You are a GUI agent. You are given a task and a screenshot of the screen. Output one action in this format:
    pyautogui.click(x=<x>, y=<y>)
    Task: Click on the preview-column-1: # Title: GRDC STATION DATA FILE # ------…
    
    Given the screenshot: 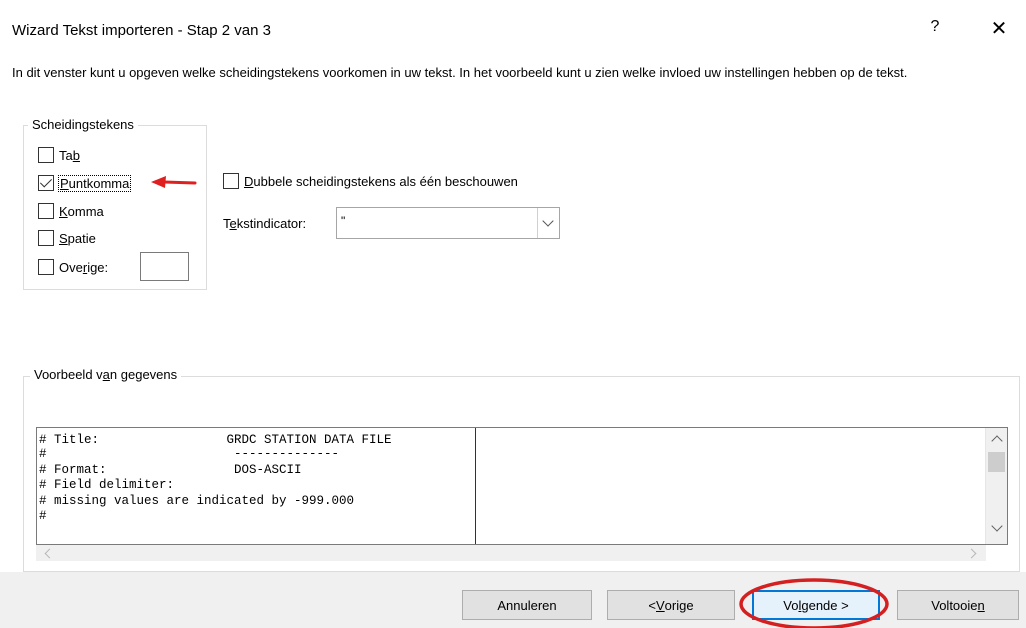 What is the action you would take?
    pyautogui.click(x=256, y=486)
    